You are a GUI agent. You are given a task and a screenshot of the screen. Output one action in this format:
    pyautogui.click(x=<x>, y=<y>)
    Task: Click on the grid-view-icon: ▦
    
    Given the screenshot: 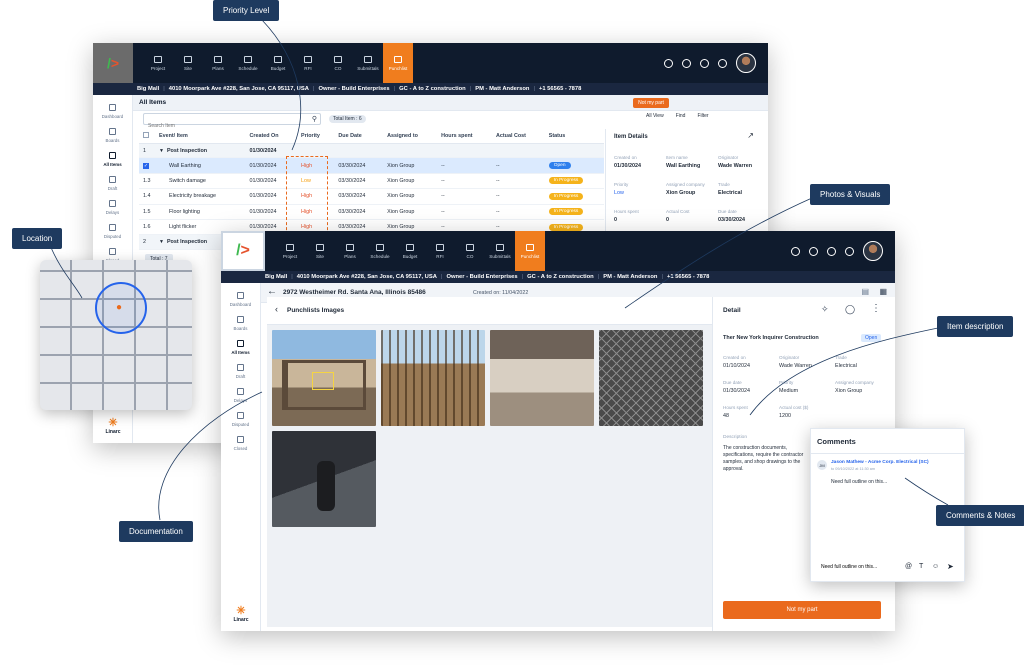 What is the action you would take?
    pyautogui.click(x=883, y=291)
    